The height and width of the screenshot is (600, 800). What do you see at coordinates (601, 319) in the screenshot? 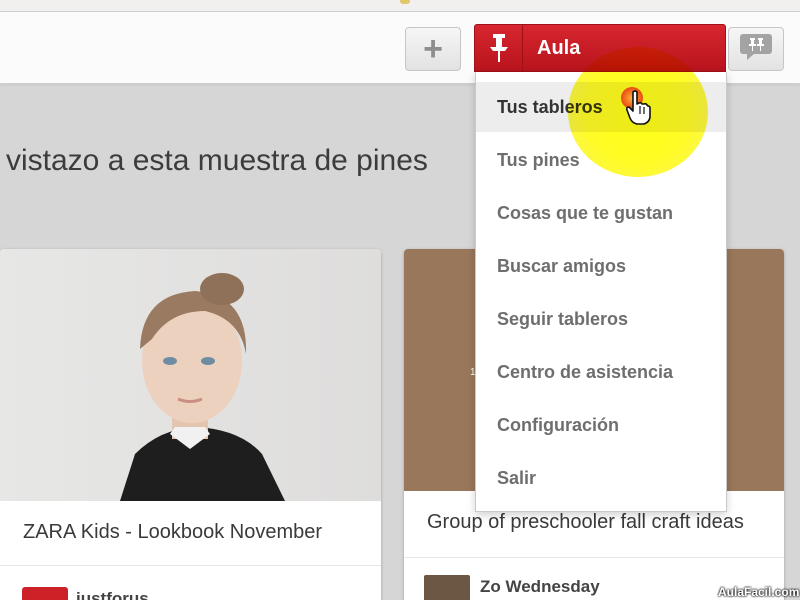
I see `menu-item-seguir-tableros: Seguir tableros` at bounding box center [601, 319].